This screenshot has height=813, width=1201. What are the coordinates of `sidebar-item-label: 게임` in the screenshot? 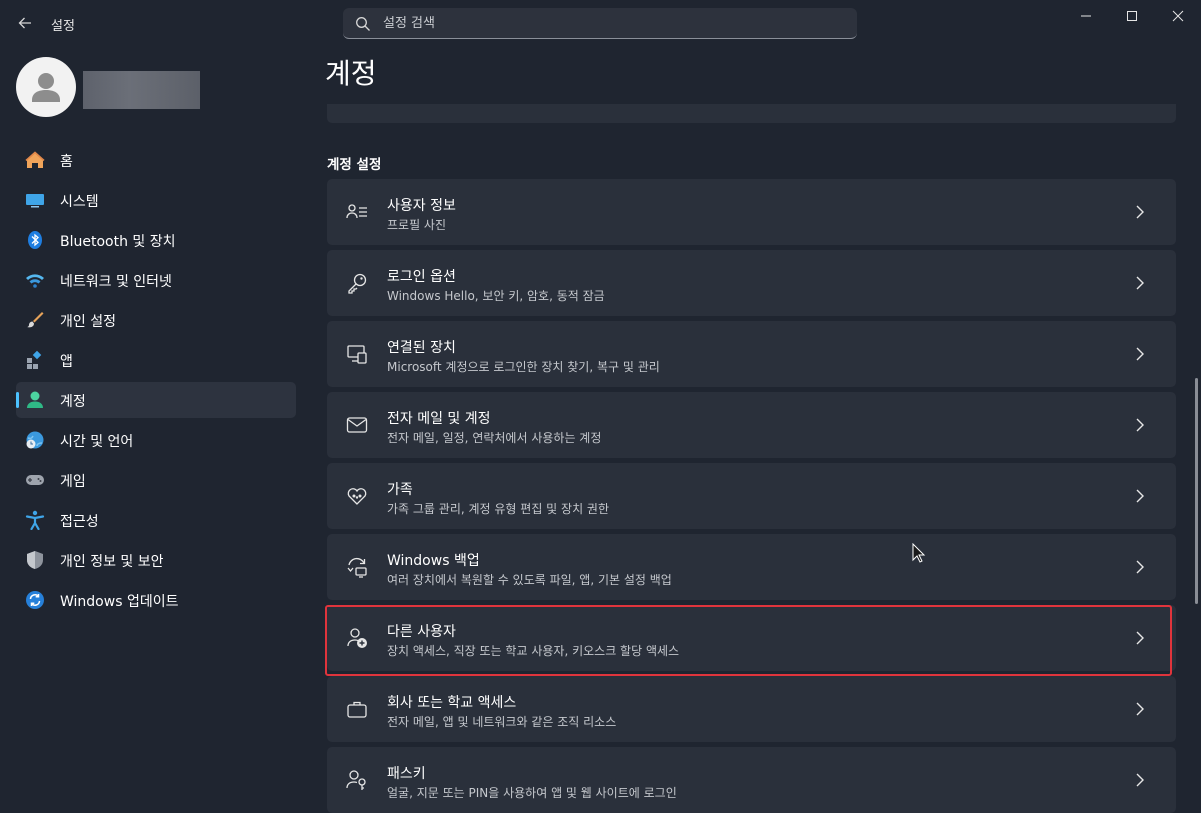 It's located at (73, 482).